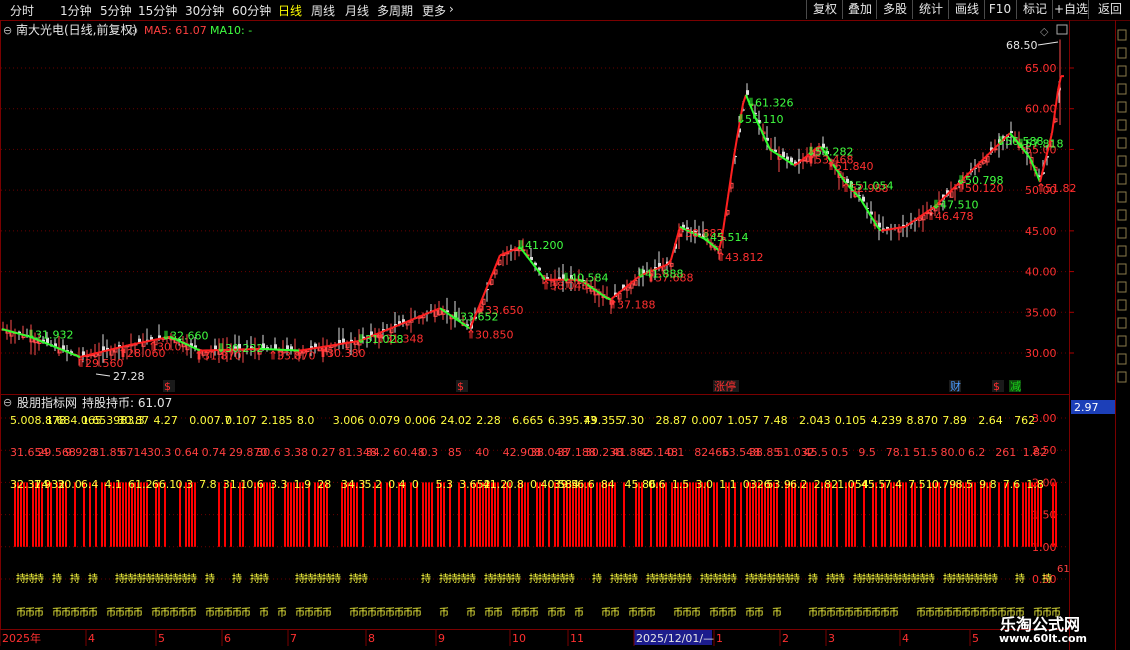  Describe the element at coordinates (157, 10) in the screenshot. I see `period-tab-3: 15分钟` at that location.